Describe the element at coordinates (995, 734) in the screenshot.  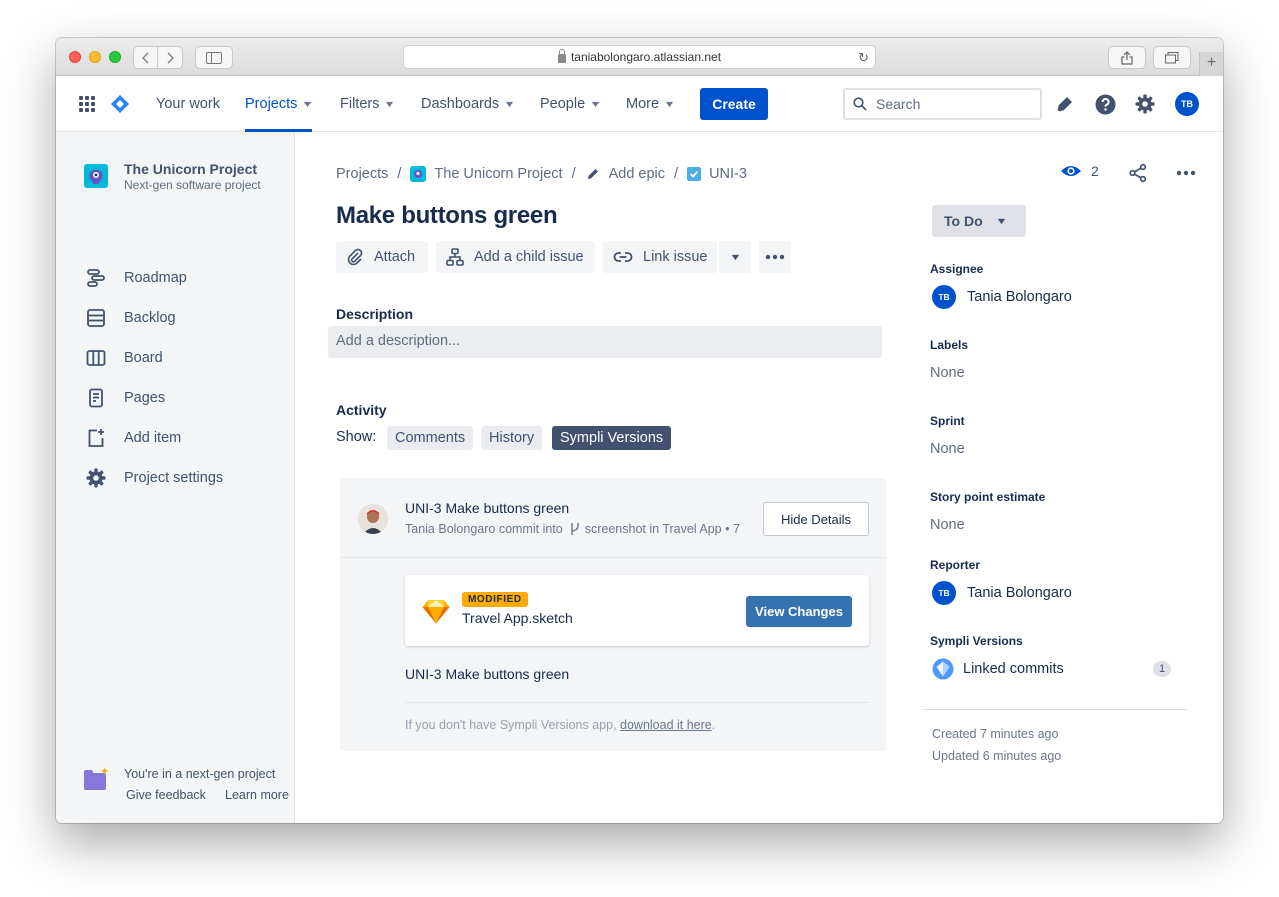
I see `created-timestamp: Created 7 minutes ago` at that location.